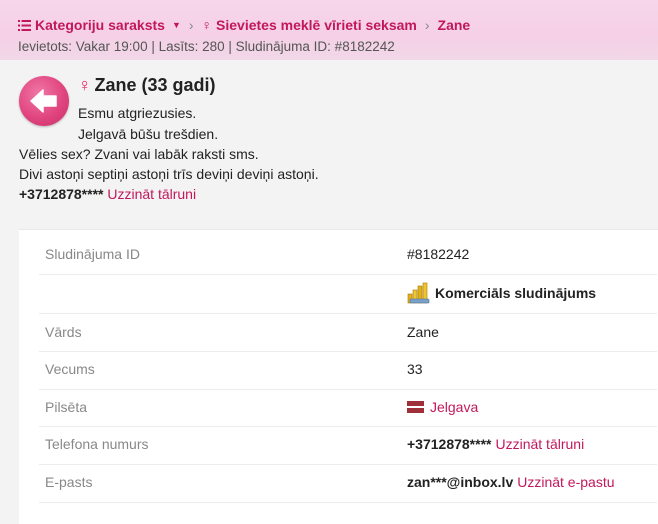  Describe the element at coordinates (415, 369) in the screenshot. I see `detail-value: 33` at that location.